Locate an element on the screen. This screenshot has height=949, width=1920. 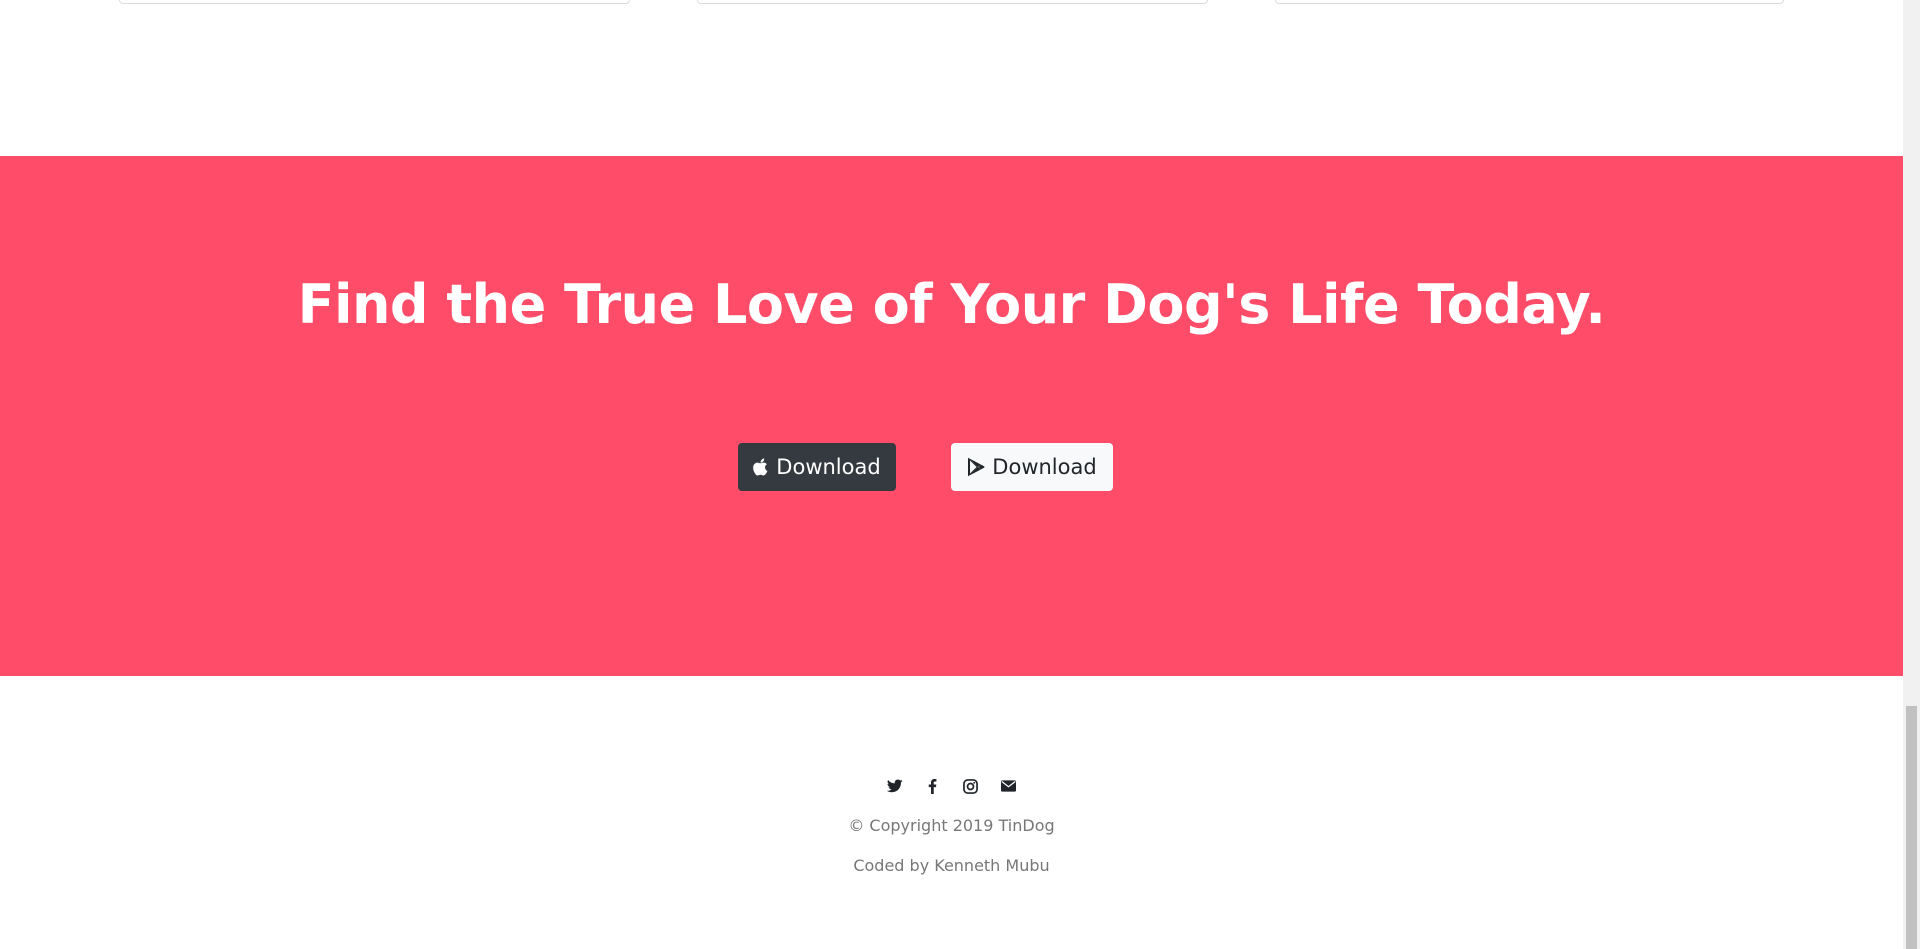
apple-download-button: Download is located at coordinates (817, 467).